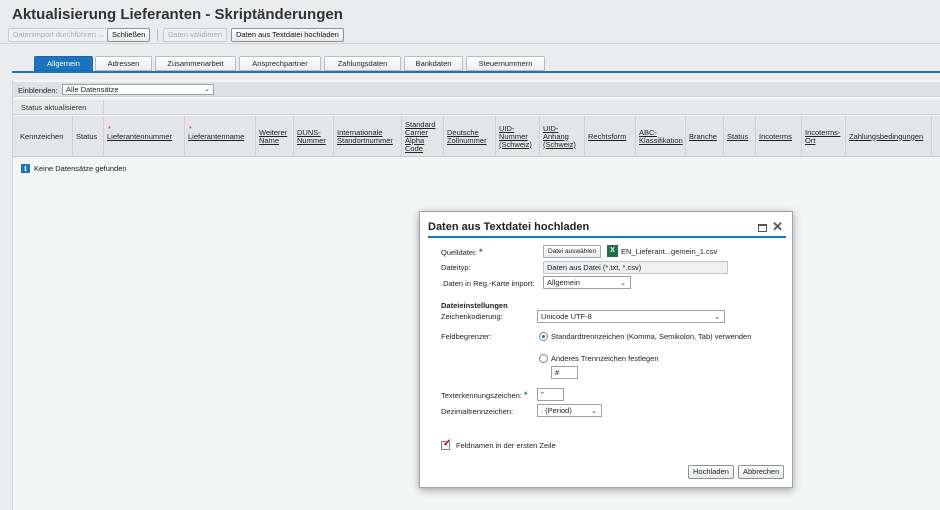 The width and height of the screenshot is (940, 510). I want to click on section-heading: Dateieinstellungen, so click(474, 305).